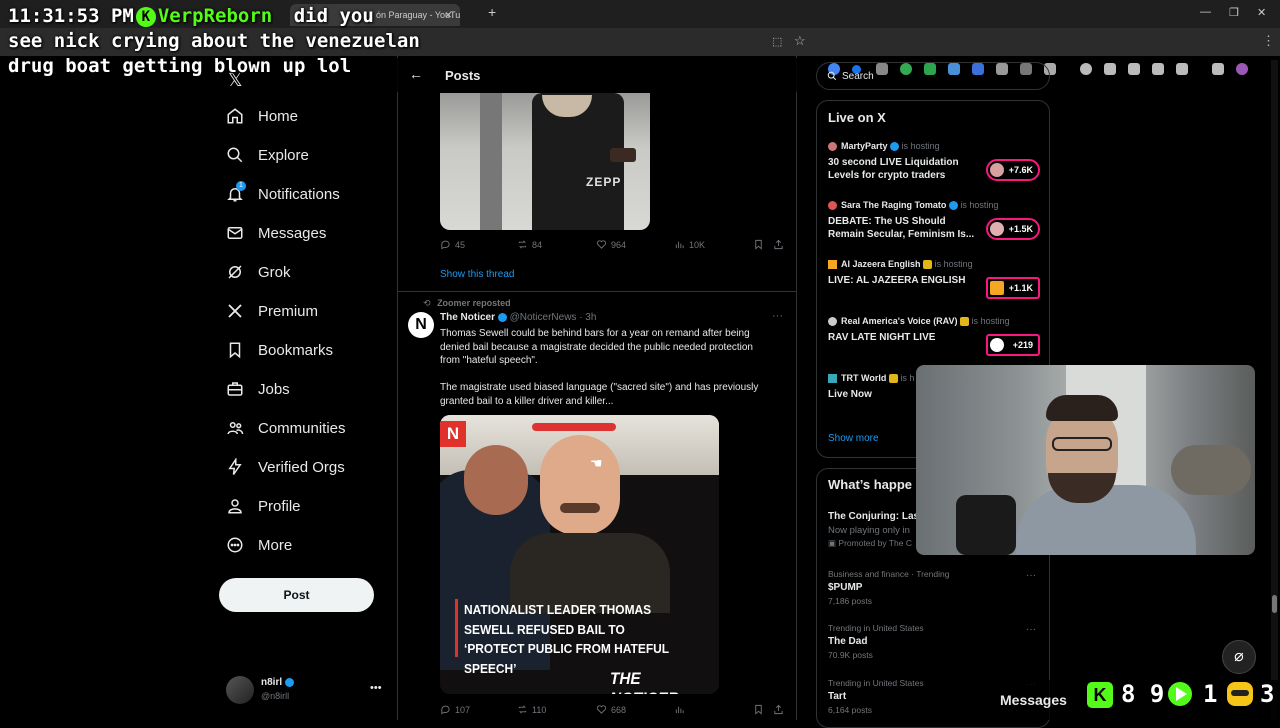 The height and width of the screenshot is (728, 1280). I want to click on scrollbar-thumb, so click(1274, 604).